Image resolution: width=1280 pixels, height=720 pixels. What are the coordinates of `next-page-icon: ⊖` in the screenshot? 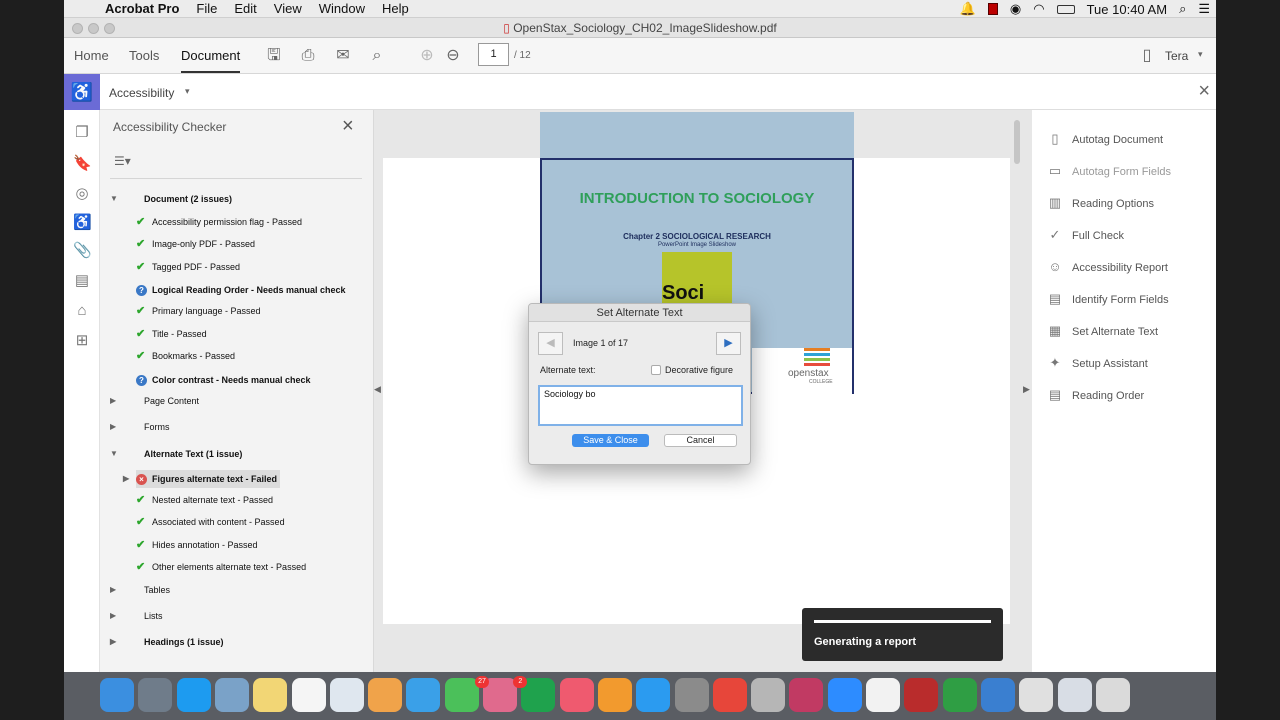 It's located at (453, 56).